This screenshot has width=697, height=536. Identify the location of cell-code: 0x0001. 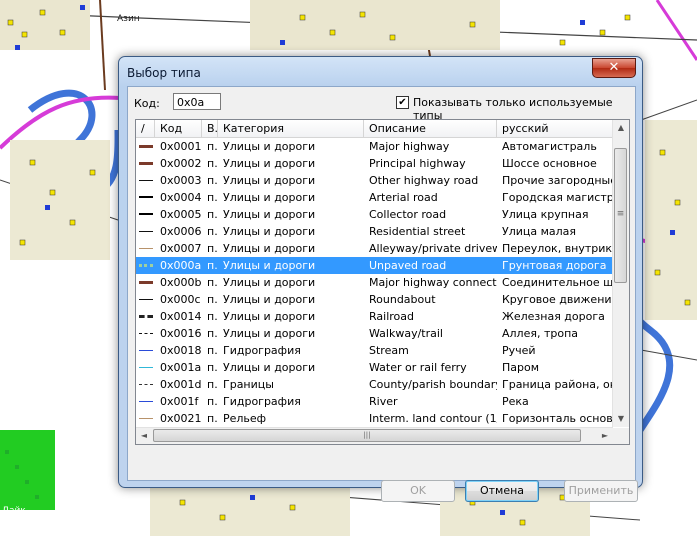
(181, 146).